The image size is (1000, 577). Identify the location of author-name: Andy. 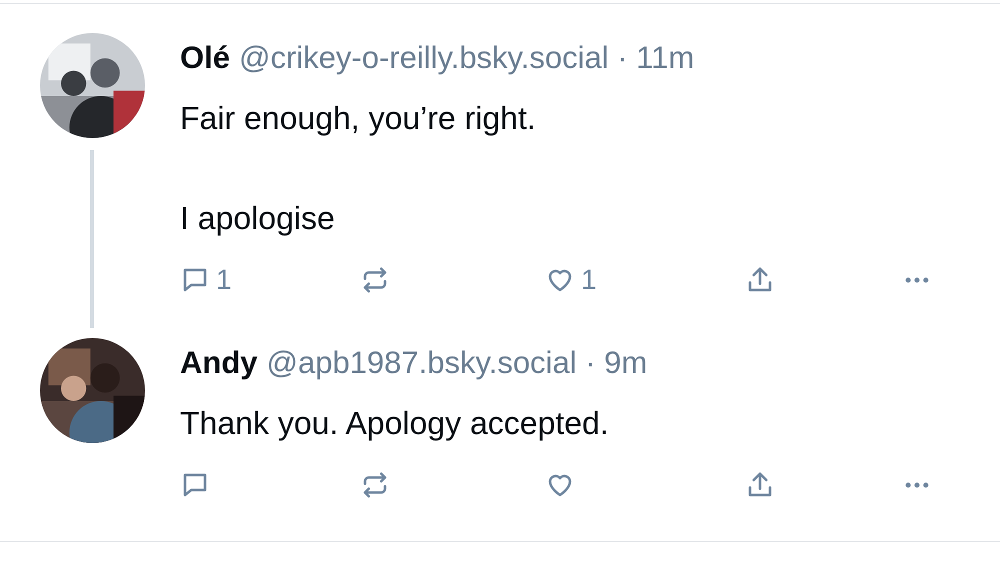
(219, 362).